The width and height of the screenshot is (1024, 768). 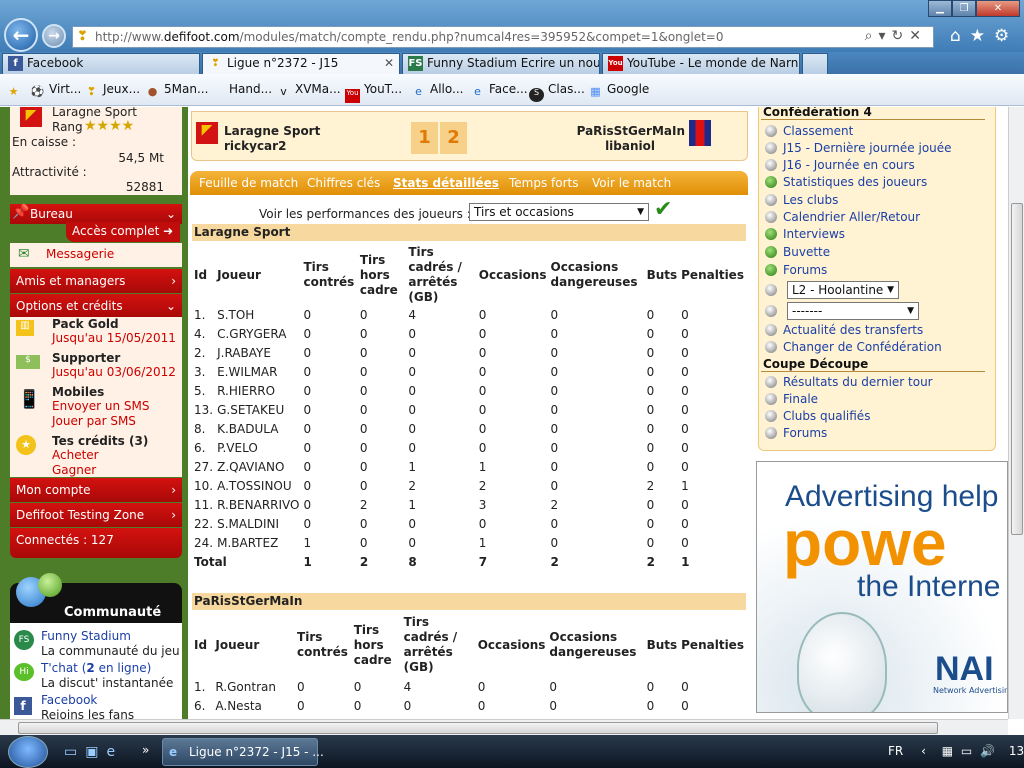 I want to click on player-name: C.GRYGERA, so click(x=258, y=333).